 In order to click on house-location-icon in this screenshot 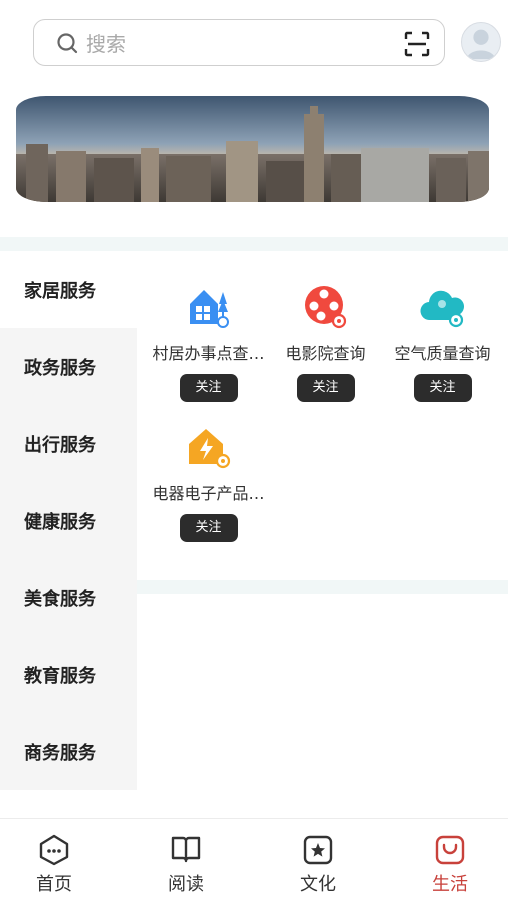, I will do `click(209, 309)`.